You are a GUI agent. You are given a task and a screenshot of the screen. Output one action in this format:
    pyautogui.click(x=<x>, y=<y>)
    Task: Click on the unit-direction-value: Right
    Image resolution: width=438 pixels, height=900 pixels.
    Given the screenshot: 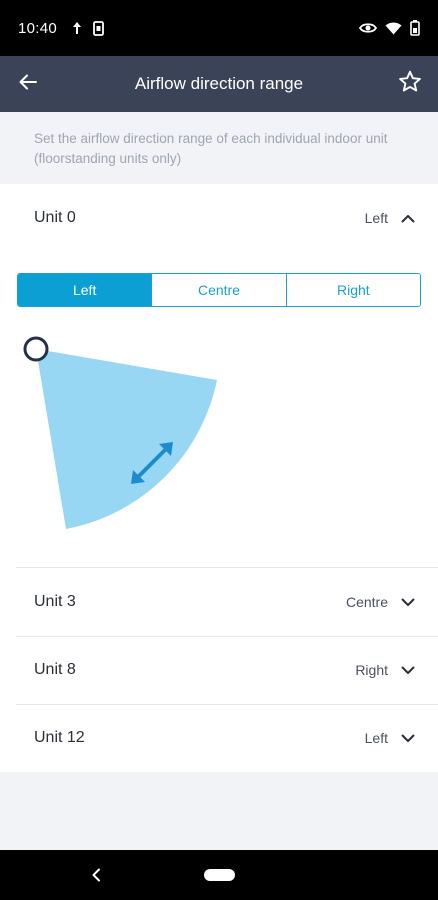 What is the action you would take?
    pyautogui.click(x=371, y=670)
    